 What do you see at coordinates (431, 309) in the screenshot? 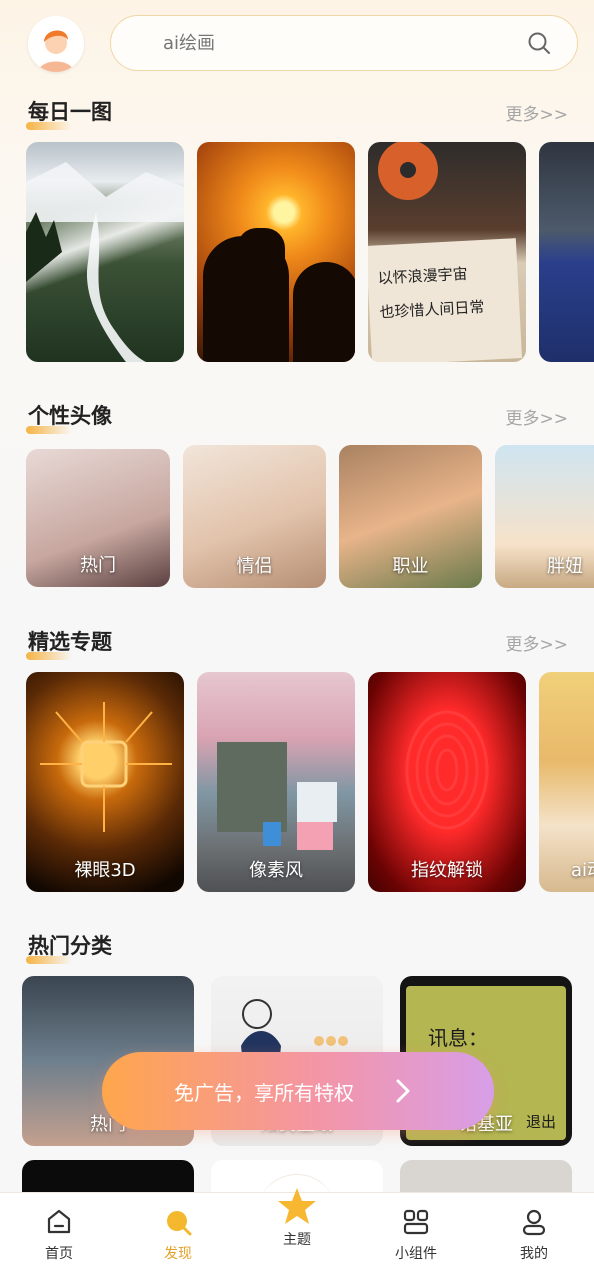
I see `note-line-2: 也珍惜人间日常` at bounding box center [431, 309].